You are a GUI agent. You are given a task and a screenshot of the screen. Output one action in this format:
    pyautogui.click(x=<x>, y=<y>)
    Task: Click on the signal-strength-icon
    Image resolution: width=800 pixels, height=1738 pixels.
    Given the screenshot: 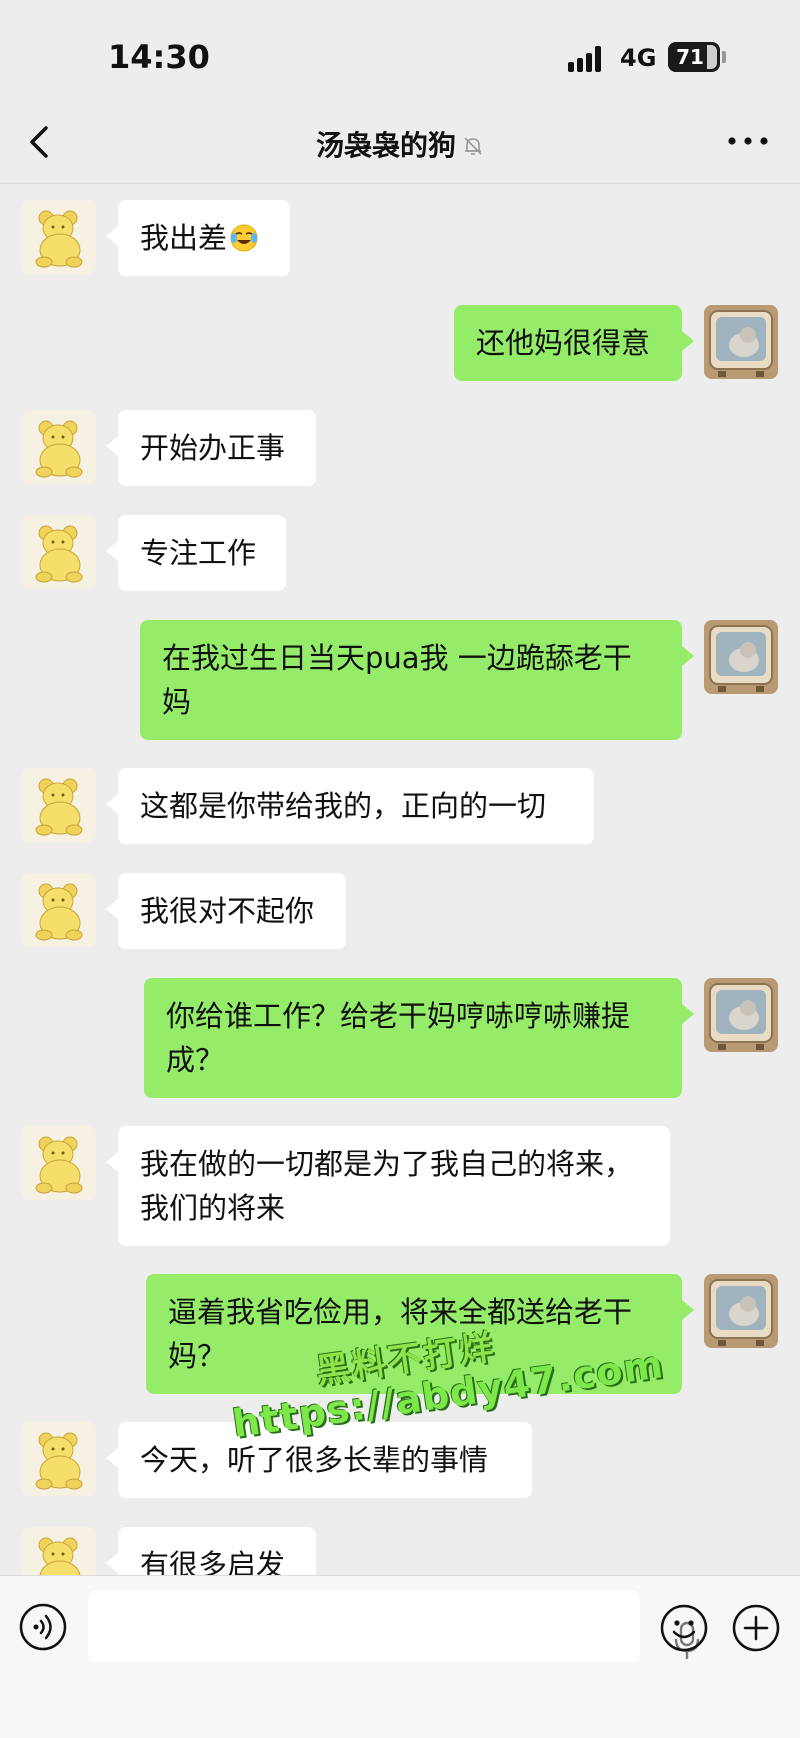 What is the action you would take?
    pyautogui.click(x=588, y=59)
    